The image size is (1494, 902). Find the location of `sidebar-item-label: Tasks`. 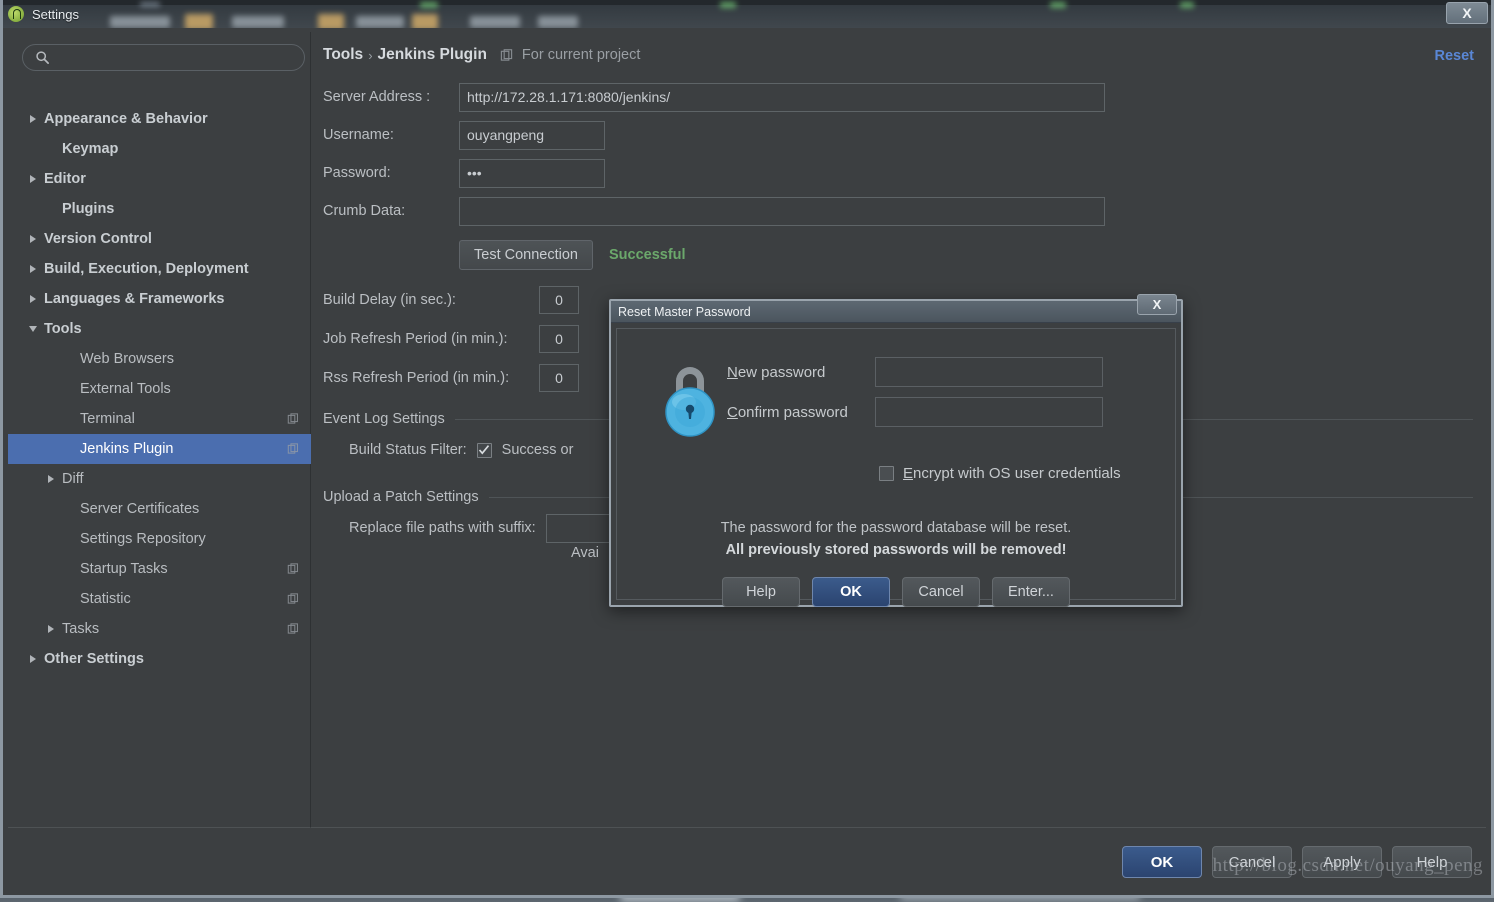

sidebar-item-label: Tasks is located at coordinates (81, 629).